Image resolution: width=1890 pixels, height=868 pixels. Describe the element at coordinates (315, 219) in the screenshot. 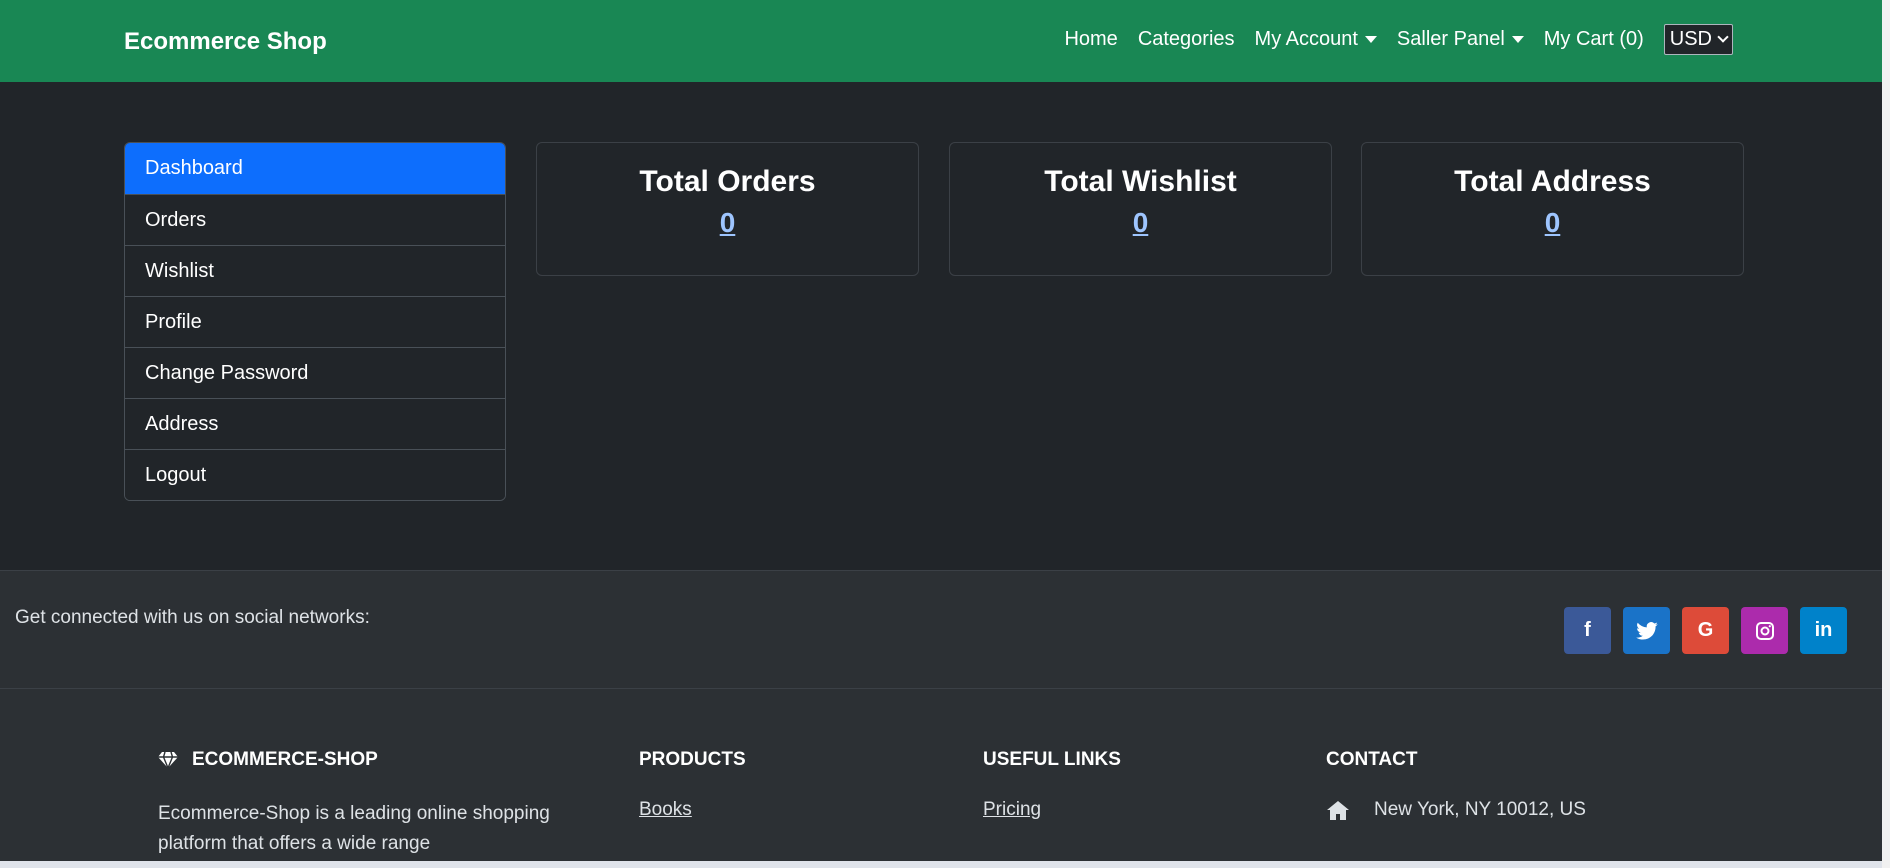

I see `sidebar-item-orders: Orders` at that location.